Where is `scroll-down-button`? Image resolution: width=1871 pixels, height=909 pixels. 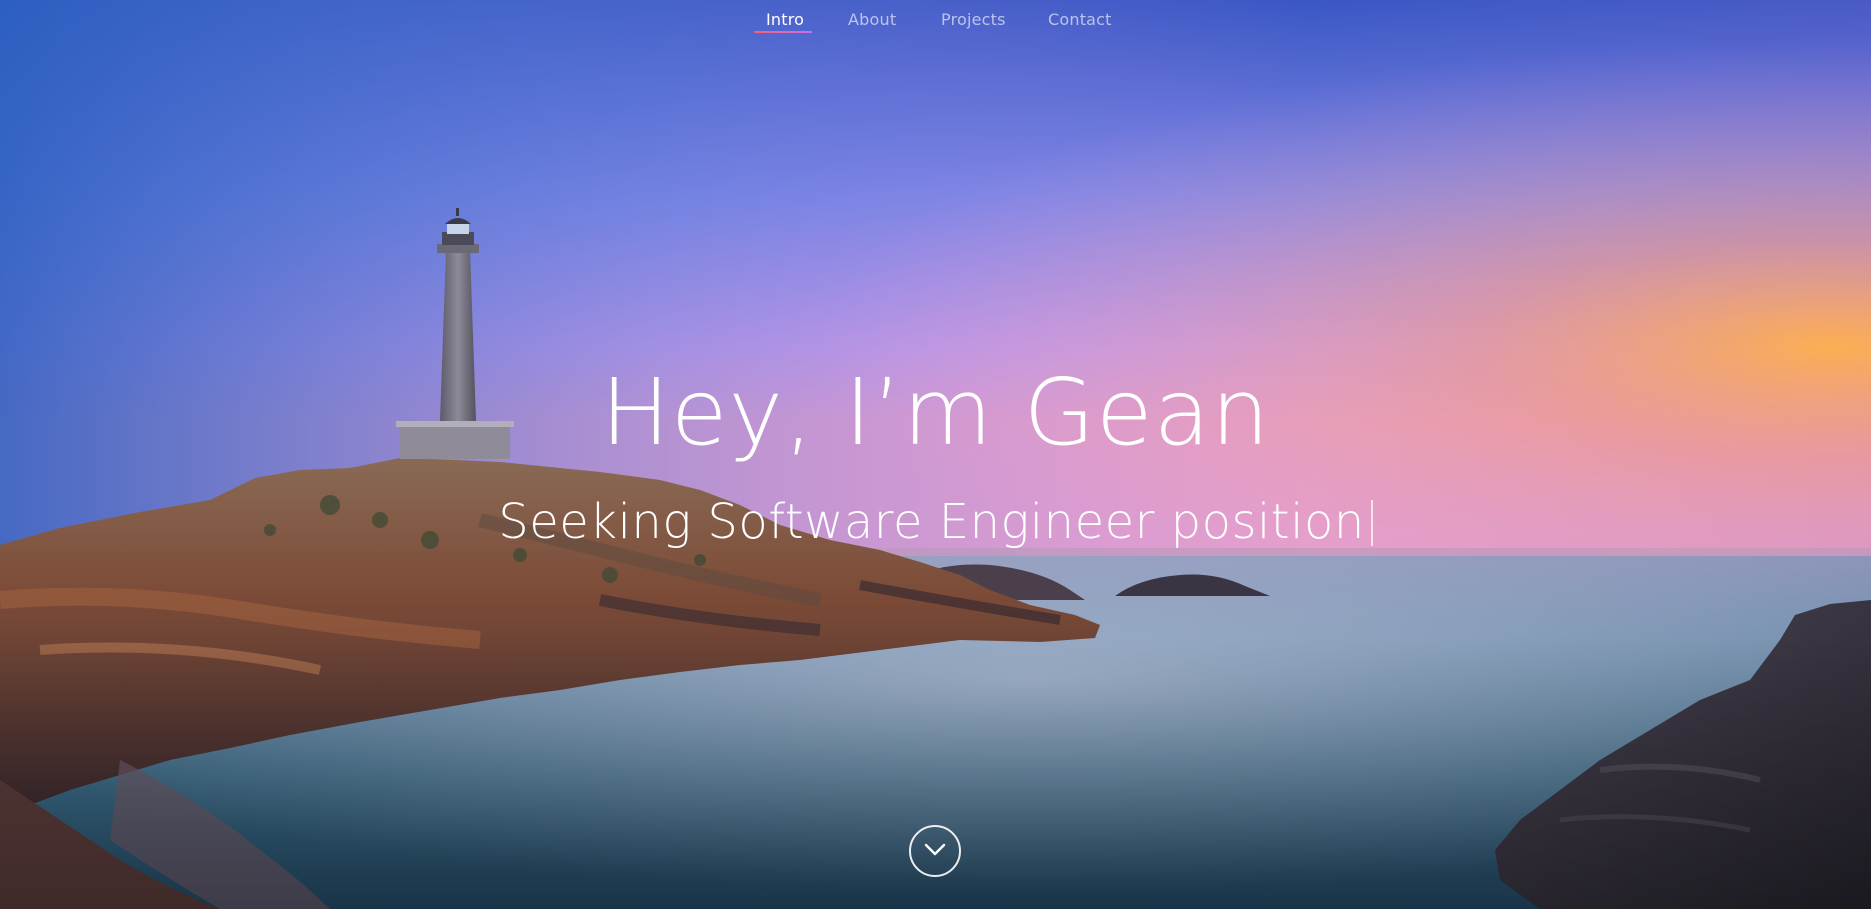
scroll-down-button is located at coordinates (935, 851).